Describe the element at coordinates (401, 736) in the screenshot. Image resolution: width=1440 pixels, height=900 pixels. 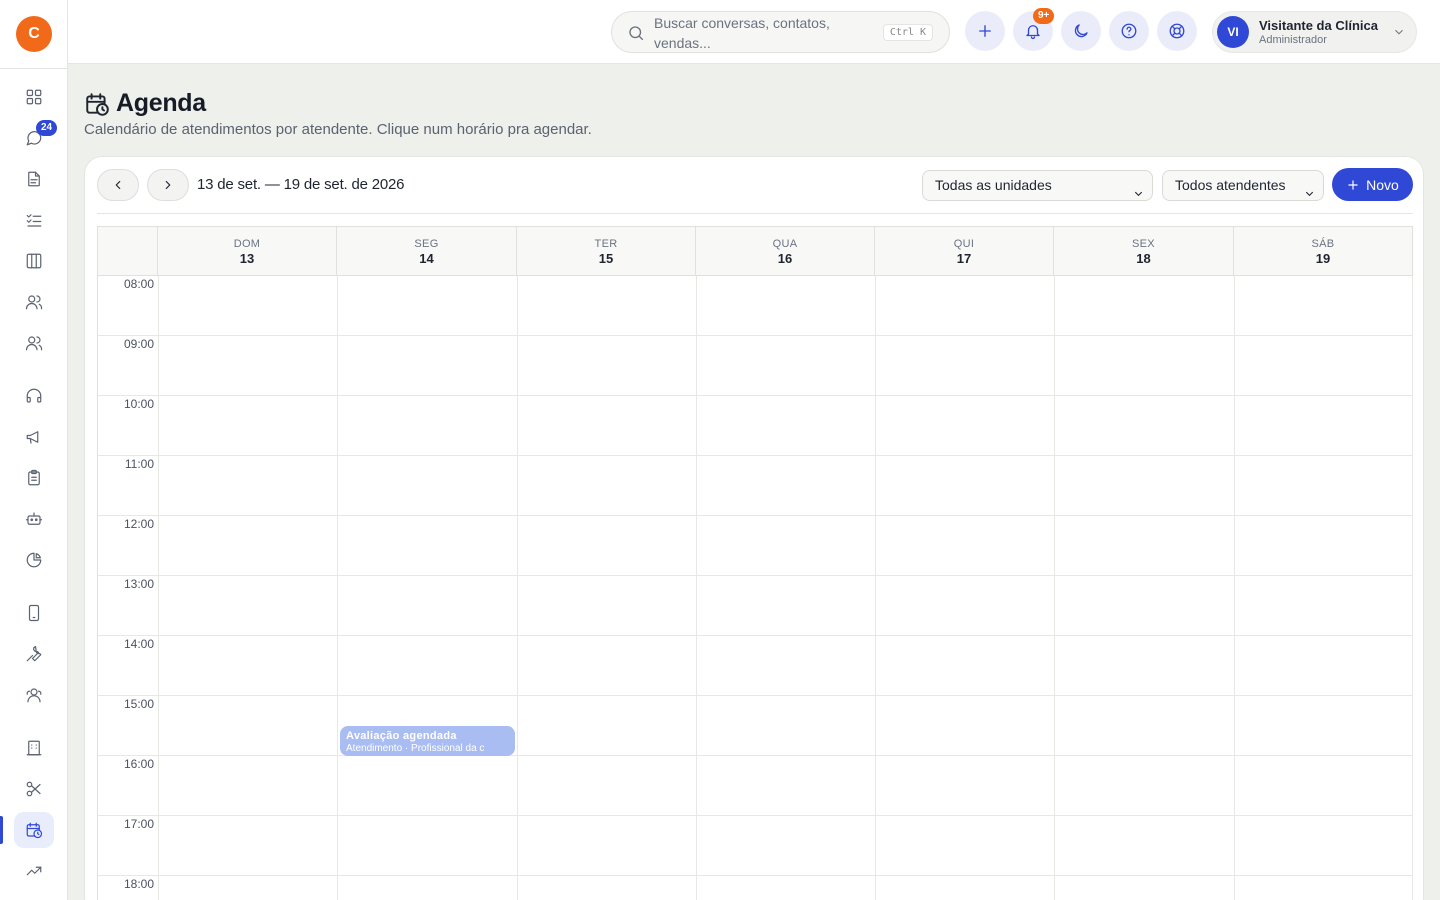
I see `event-title: Avaliação agendada` at that location.